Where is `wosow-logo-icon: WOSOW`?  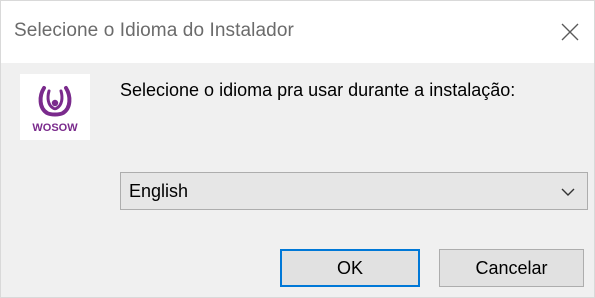 wosow-logo-icon: WOSOW is located at coordinates (55, 110).